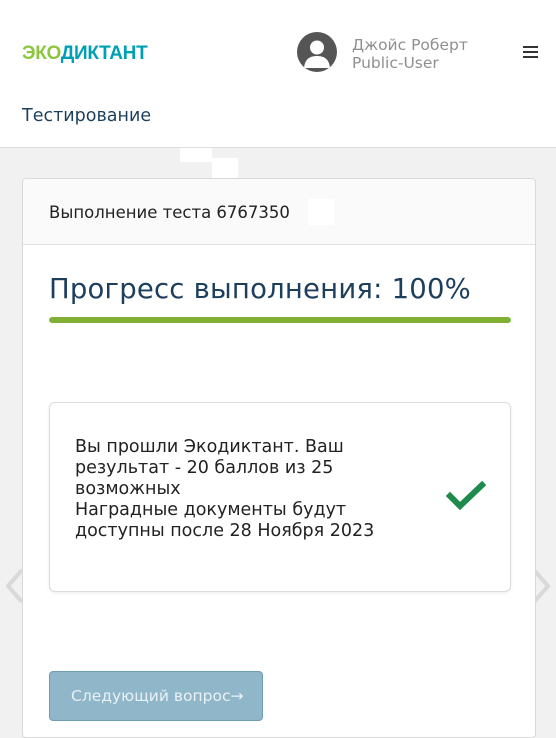 The height and width of the screenshot is (738, 556). What do you see at coordinates (395, 63) in the screenshot?
I see `user-role: Public-User` at bounding box center [395, 63].